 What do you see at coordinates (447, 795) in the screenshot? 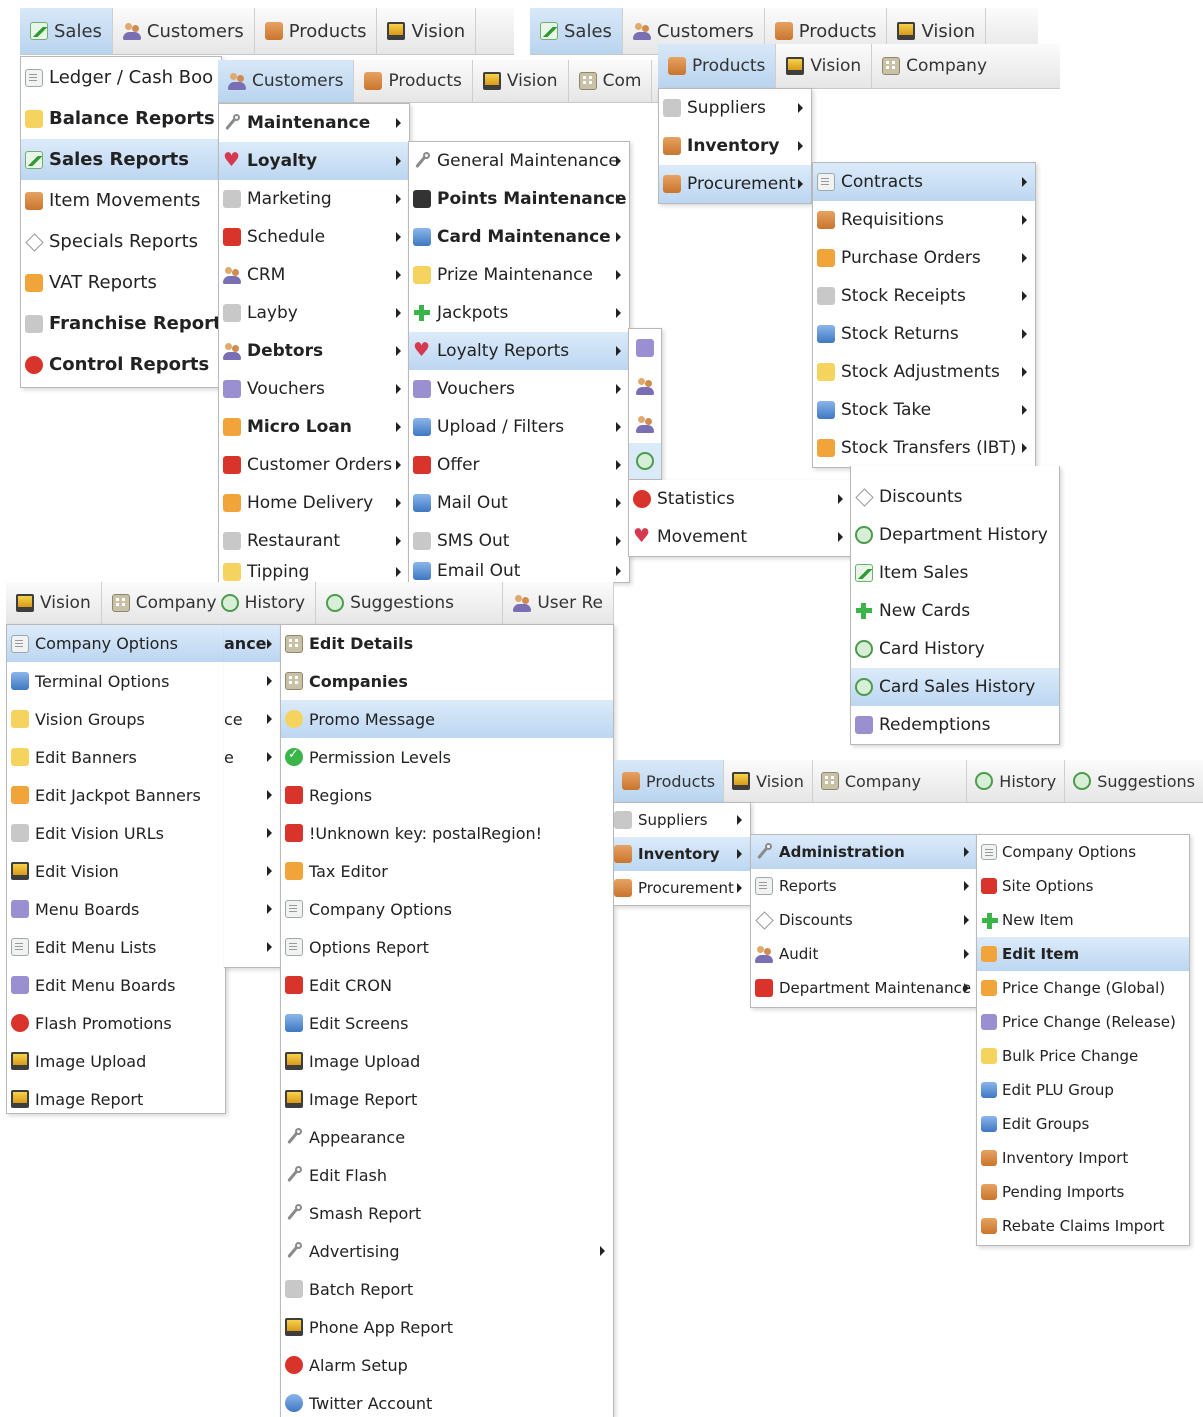
I see `menu-item-regions: Regions` at bounding box center [447, 795].